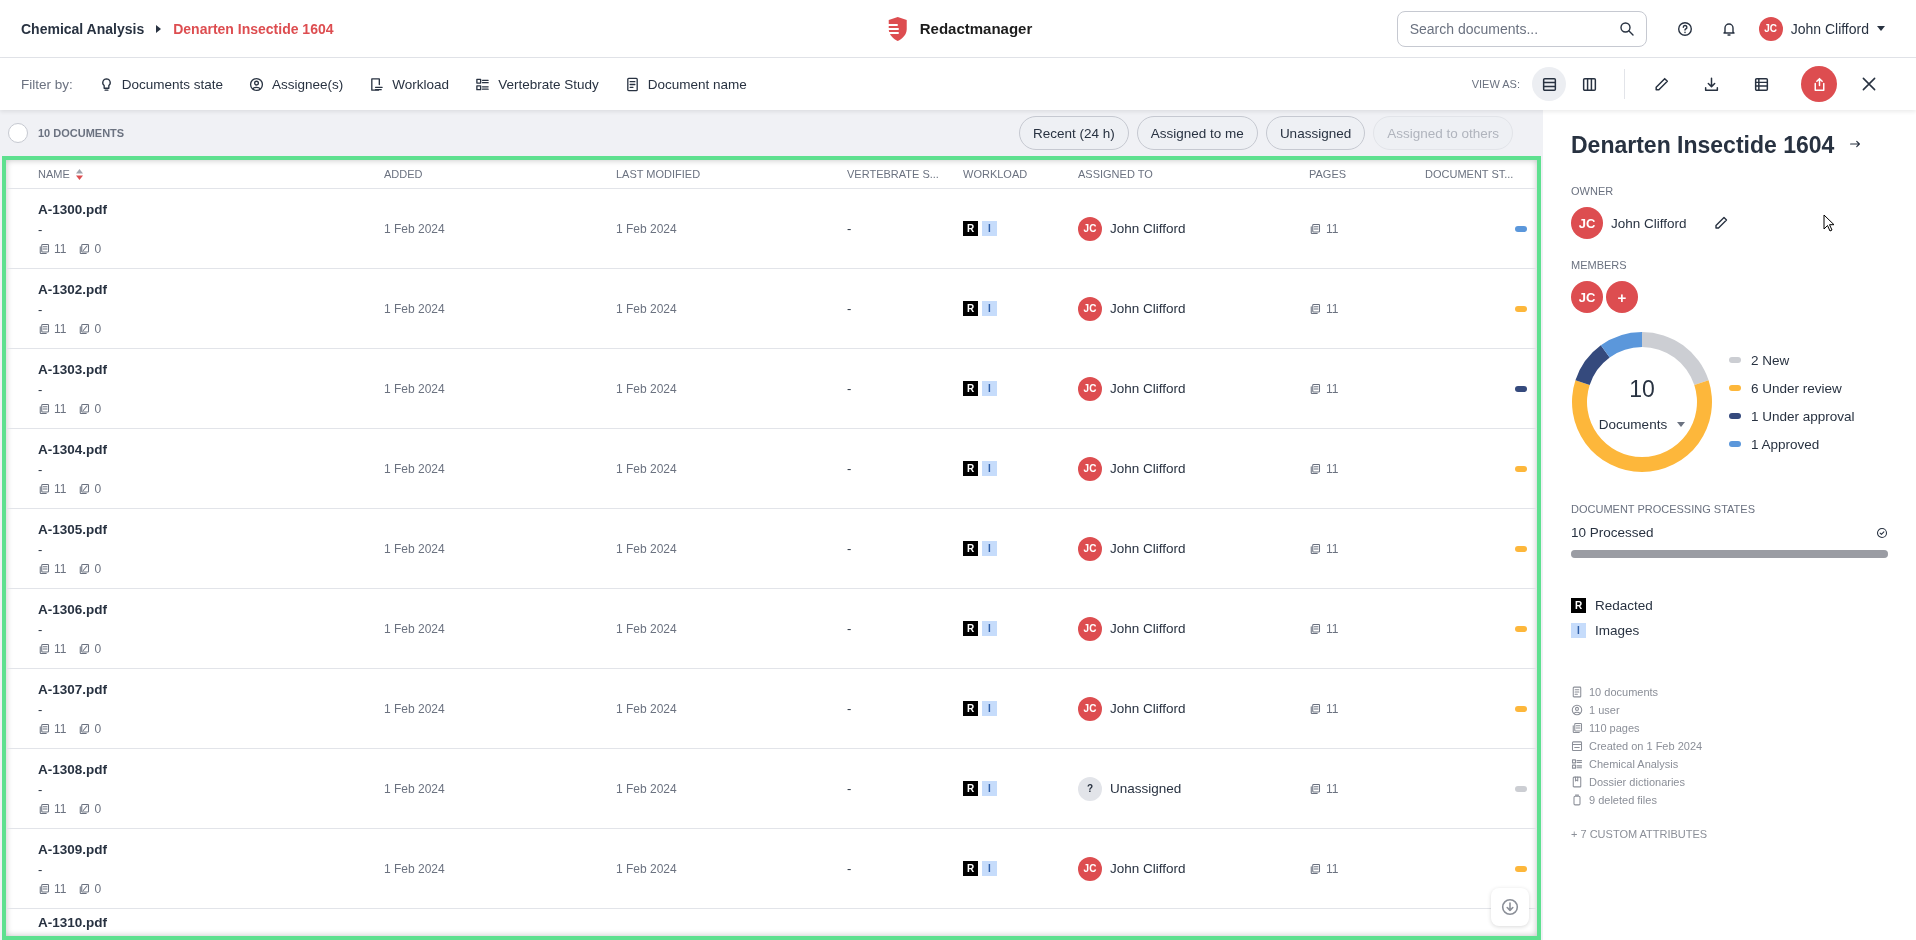 Image resolution: width=1916 pixels, height=940 pixels. Describe the element at coordinates (211, 922) in the screenshot. I see `file-name: A-1310.pdf` at that location.